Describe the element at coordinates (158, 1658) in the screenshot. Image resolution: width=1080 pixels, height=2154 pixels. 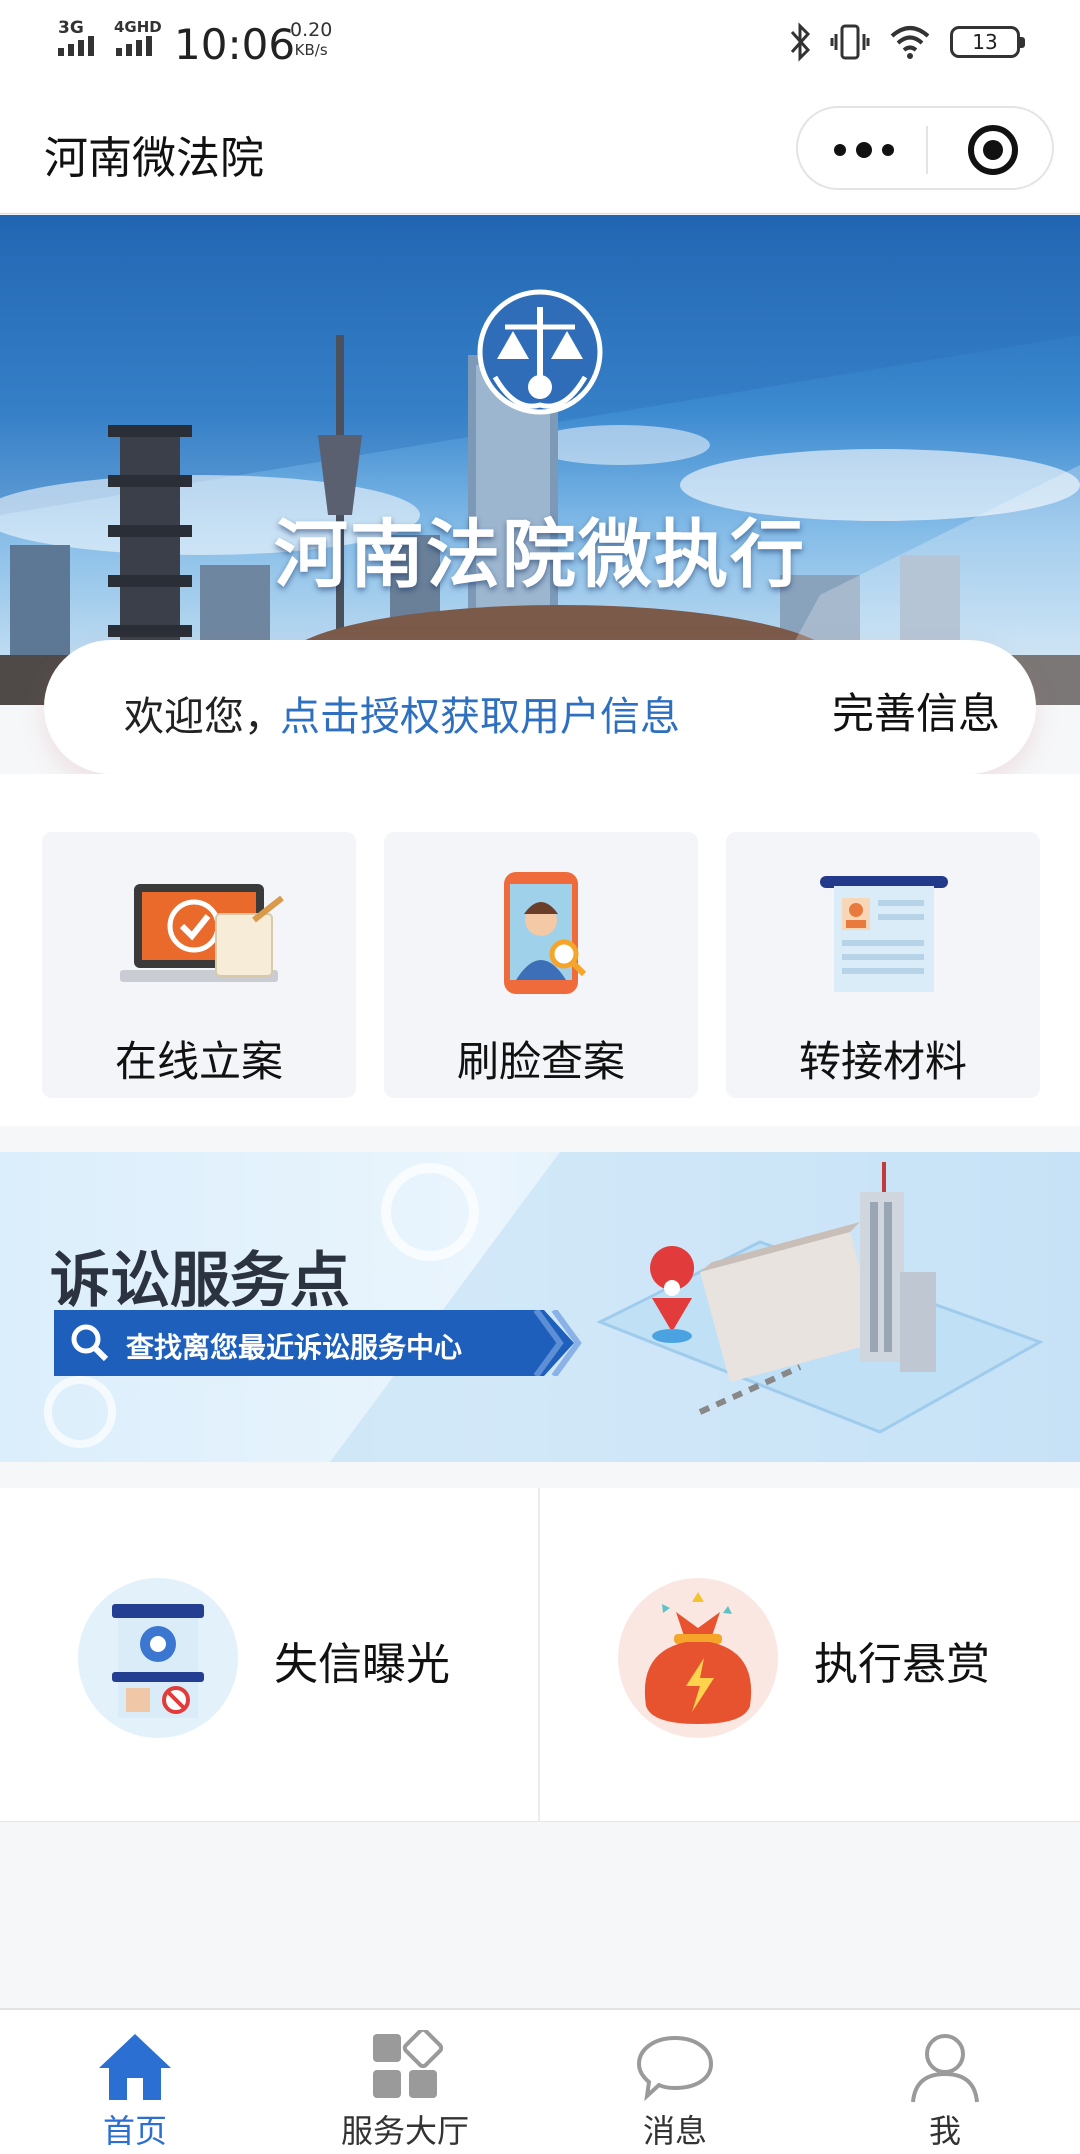
I see `exposure-board-icon` at that location.